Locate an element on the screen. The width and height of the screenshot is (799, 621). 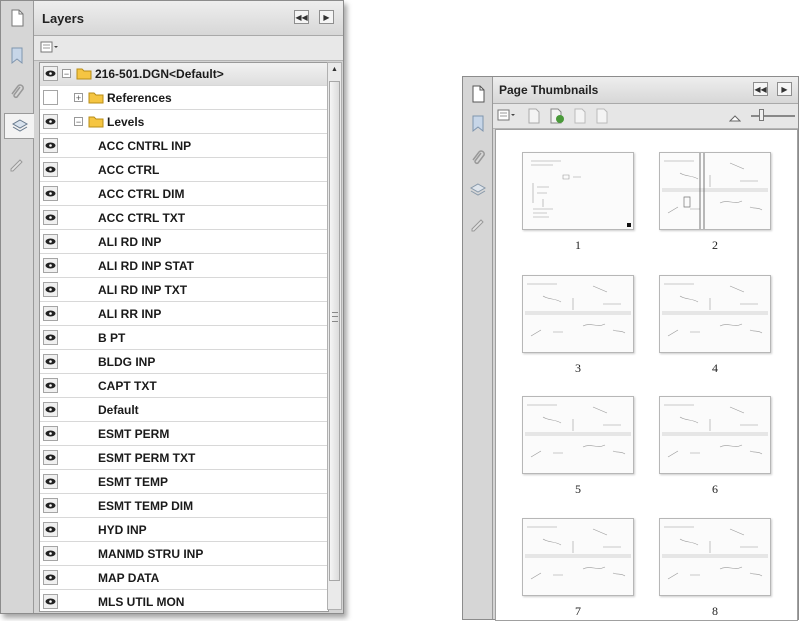
layer-level-row: ALI RD INP is located at coordinates (184, 242).